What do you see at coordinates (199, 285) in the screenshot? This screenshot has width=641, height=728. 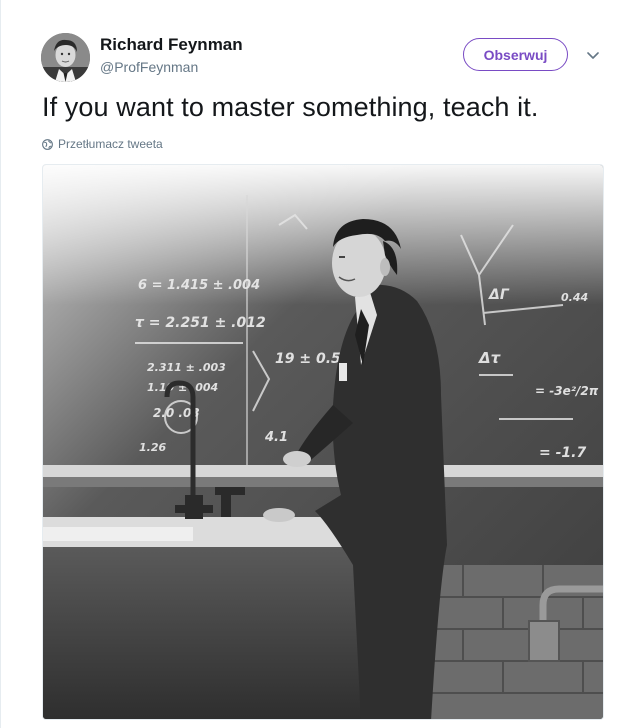 I see `board-text-1: 6 = 1.415 ± .004` at bounding box center [199, 285].